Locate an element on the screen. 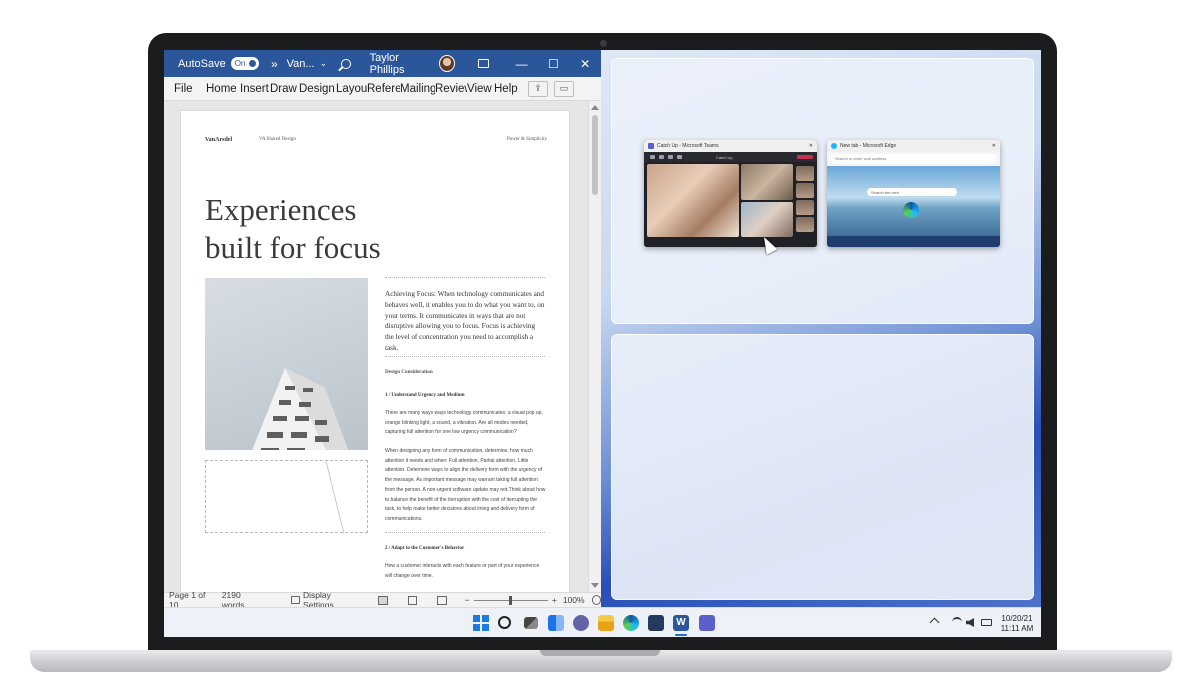 Image resolution: width=1200 pixels, height=691 pixels. share-icon: ⇪ is located at coordinates (538, 88).